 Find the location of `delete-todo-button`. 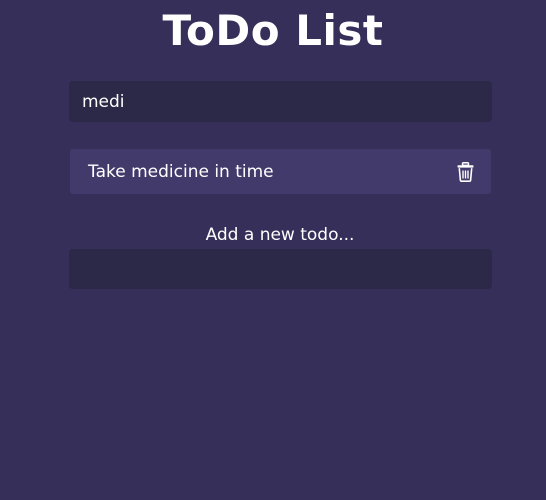

delete-todo-button is located at coordinates (465, 172).